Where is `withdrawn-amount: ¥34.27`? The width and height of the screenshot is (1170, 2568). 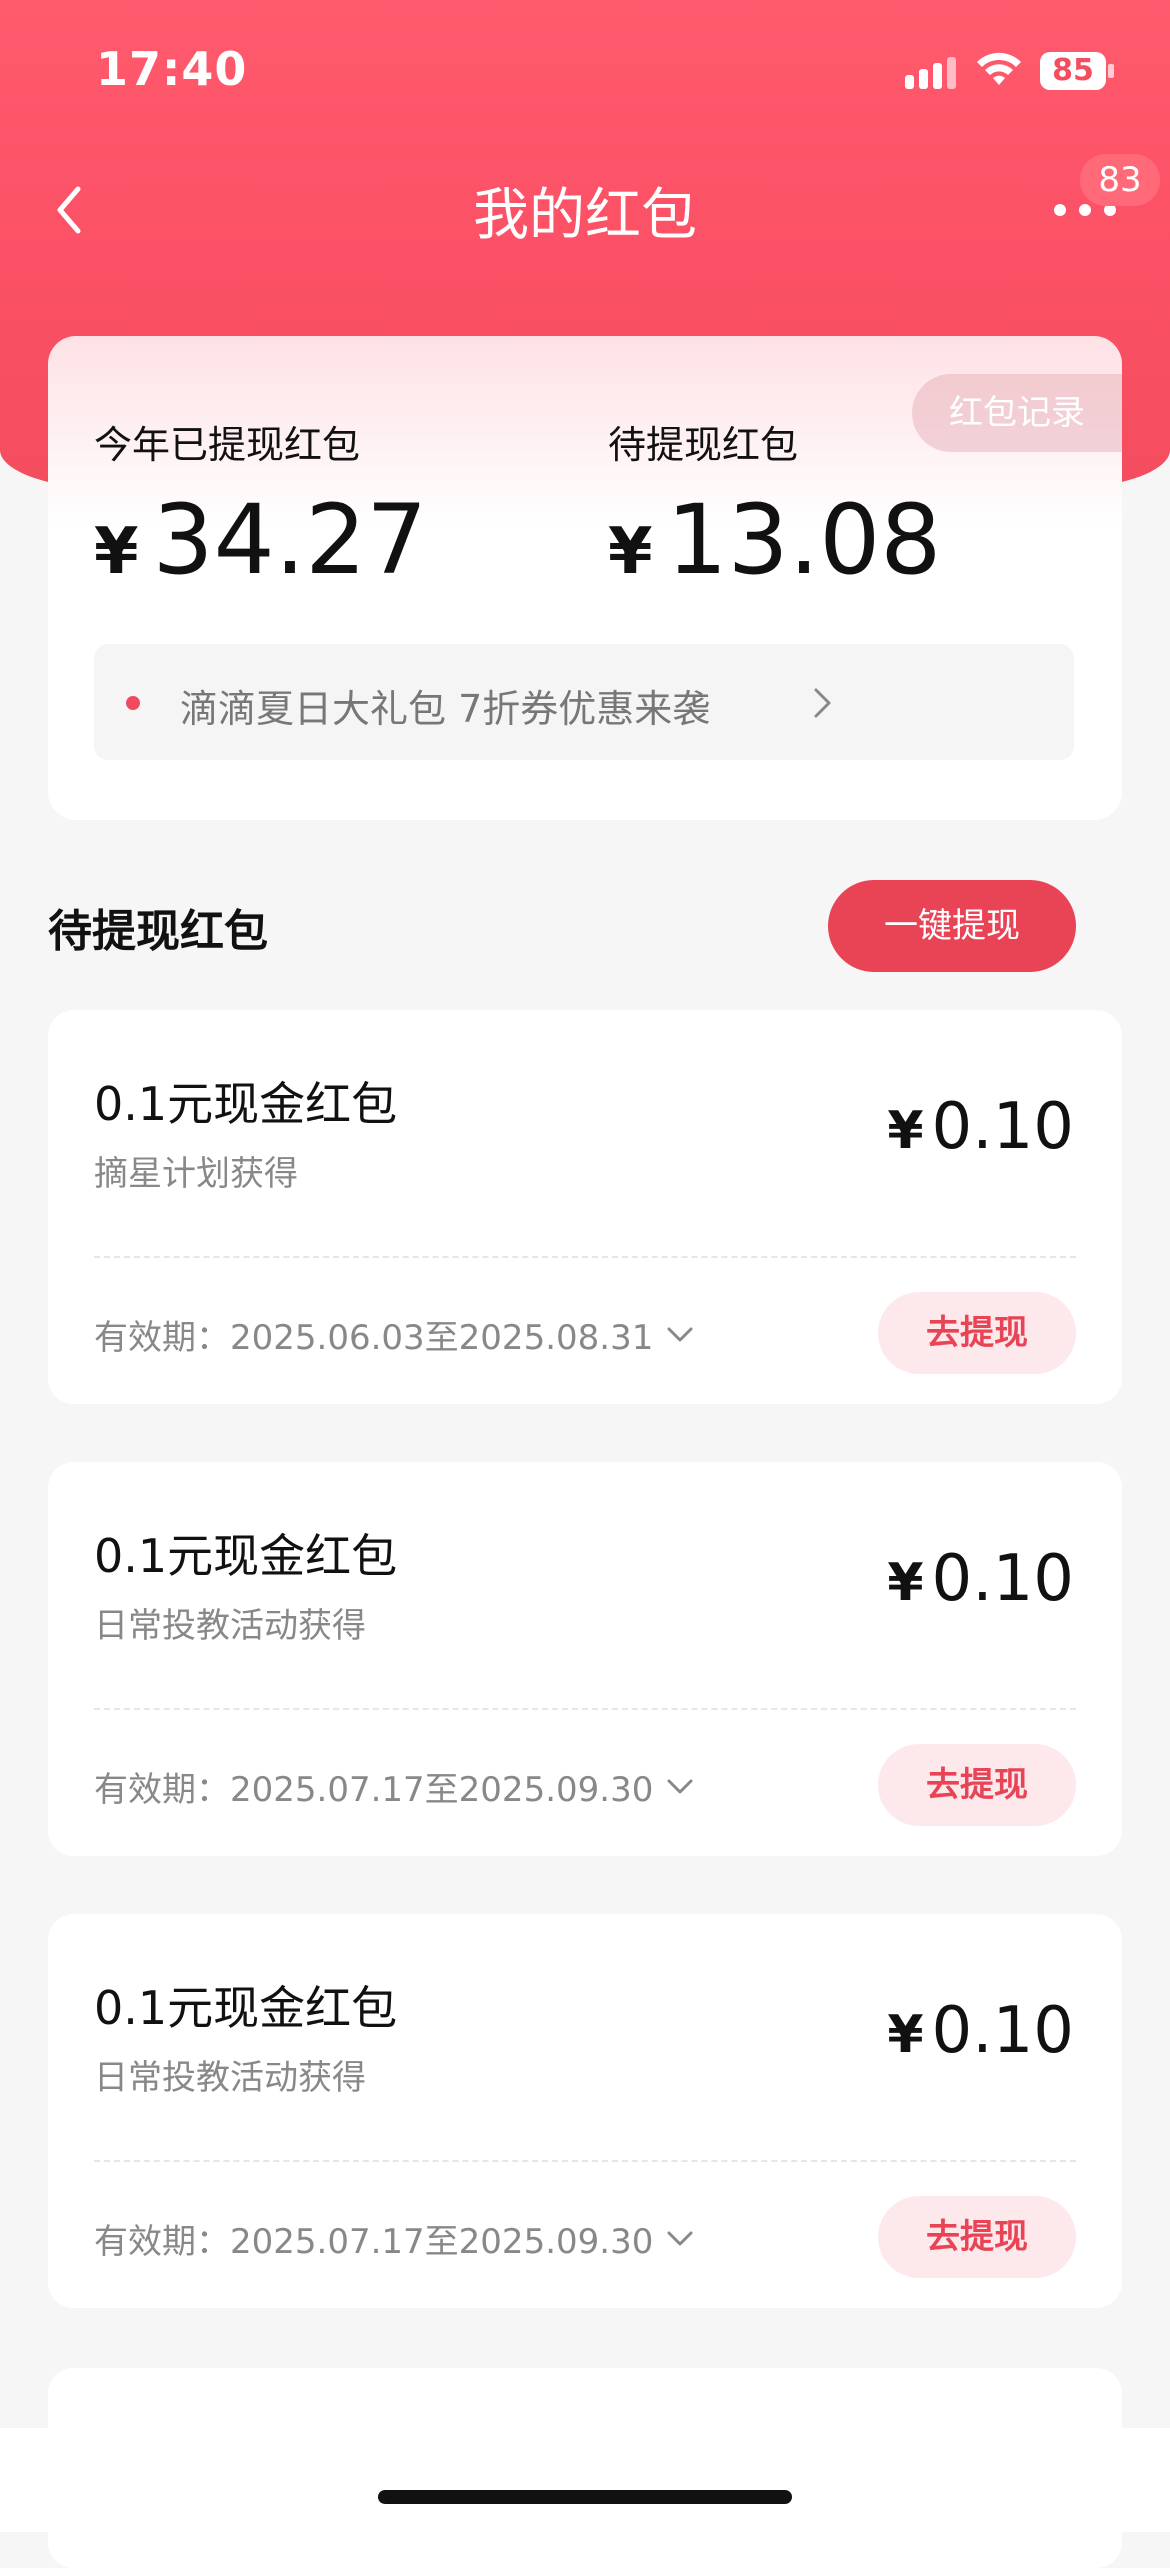 withdrawn-amount: ¥34.27 is located at coordinates (260, 540).